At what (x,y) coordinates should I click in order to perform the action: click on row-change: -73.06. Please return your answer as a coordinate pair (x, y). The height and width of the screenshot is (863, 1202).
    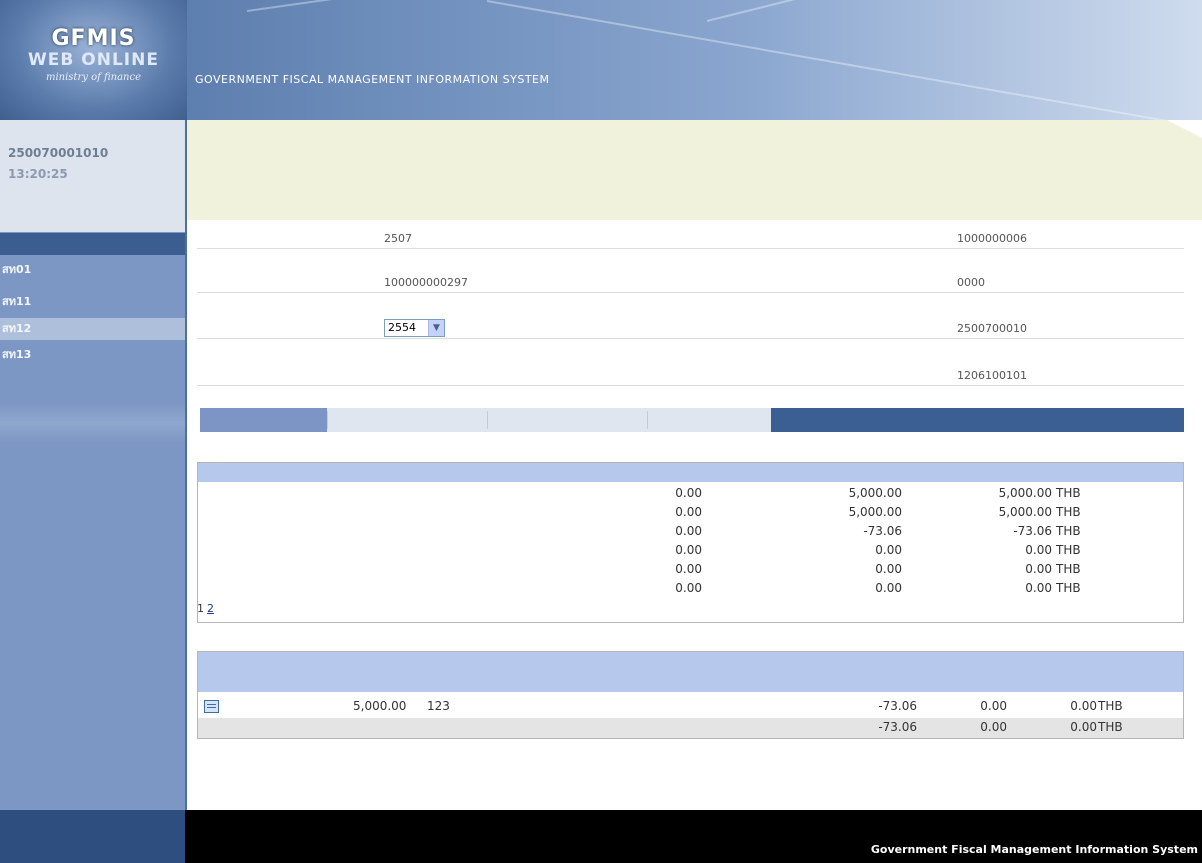
    Looking at the image, I should click on (882, 531).